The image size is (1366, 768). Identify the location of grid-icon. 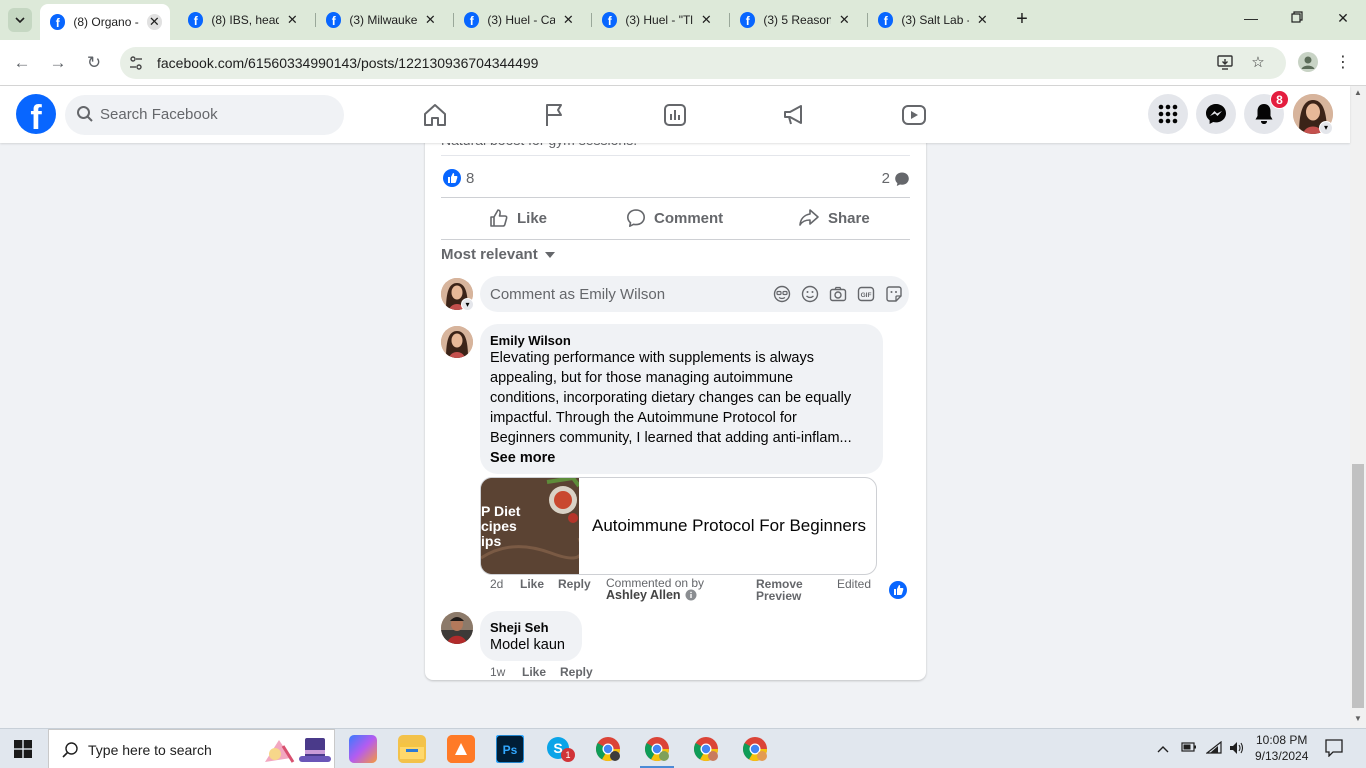
(1168, 114).